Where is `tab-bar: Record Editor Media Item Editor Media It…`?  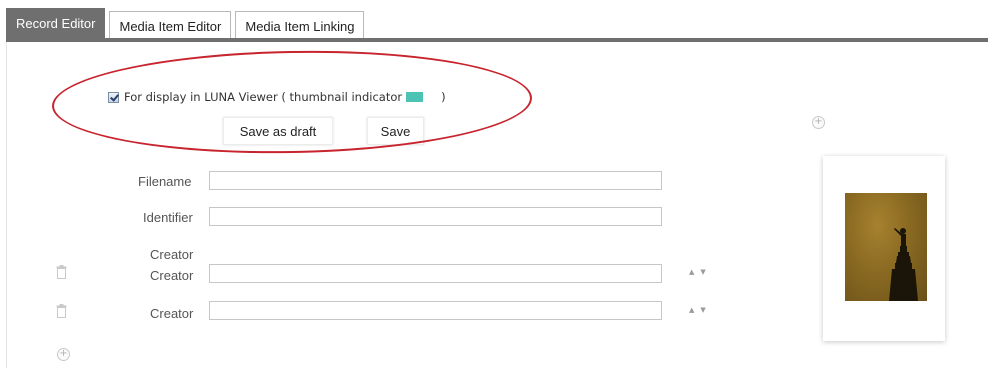
tab-bar: Record Editor Media Item Editor Media It… is located at coordinates (185, 24).